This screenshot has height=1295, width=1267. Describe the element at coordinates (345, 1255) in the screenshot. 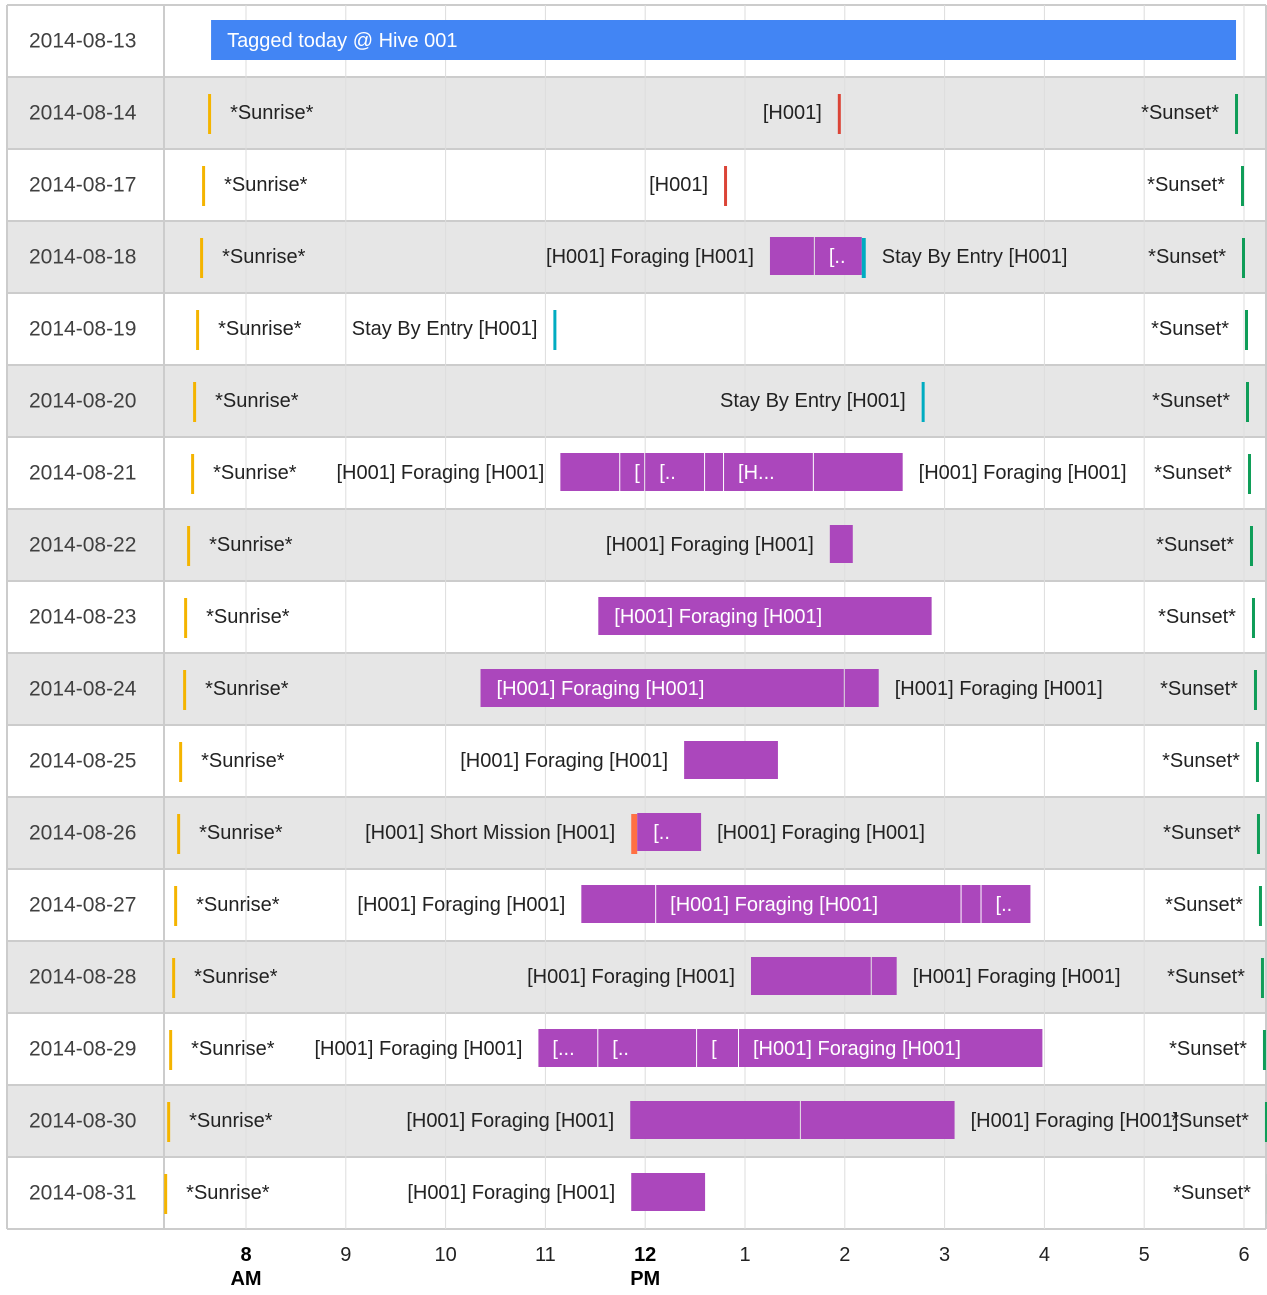

I see `x-axis-tick-label: 9` at that location.